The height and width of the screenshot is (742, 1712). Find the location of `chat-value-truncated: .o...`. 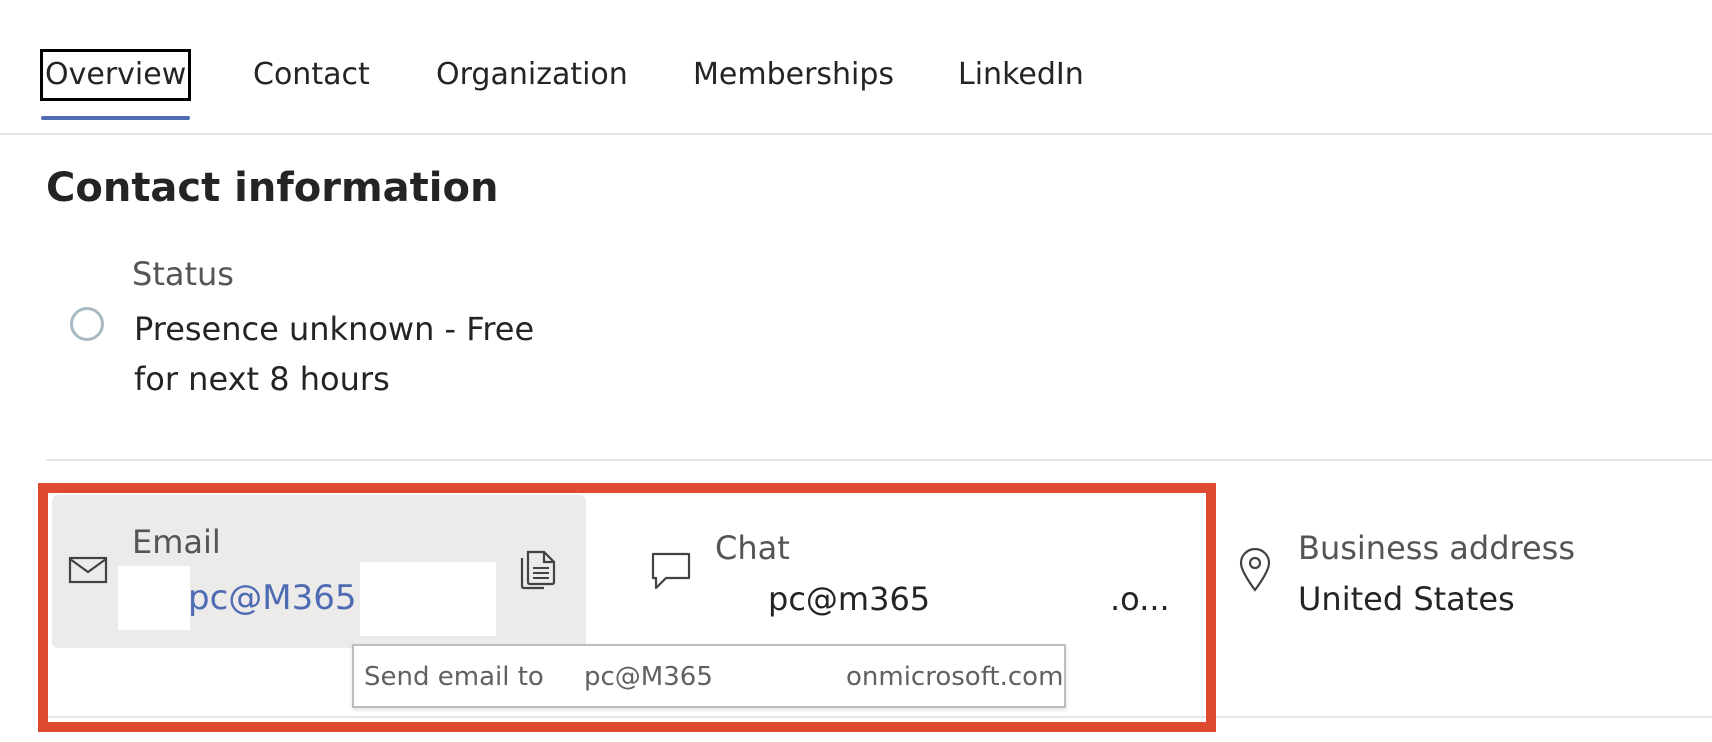

chat-value-truncated: .o... is located at coordinates (1140, 599).